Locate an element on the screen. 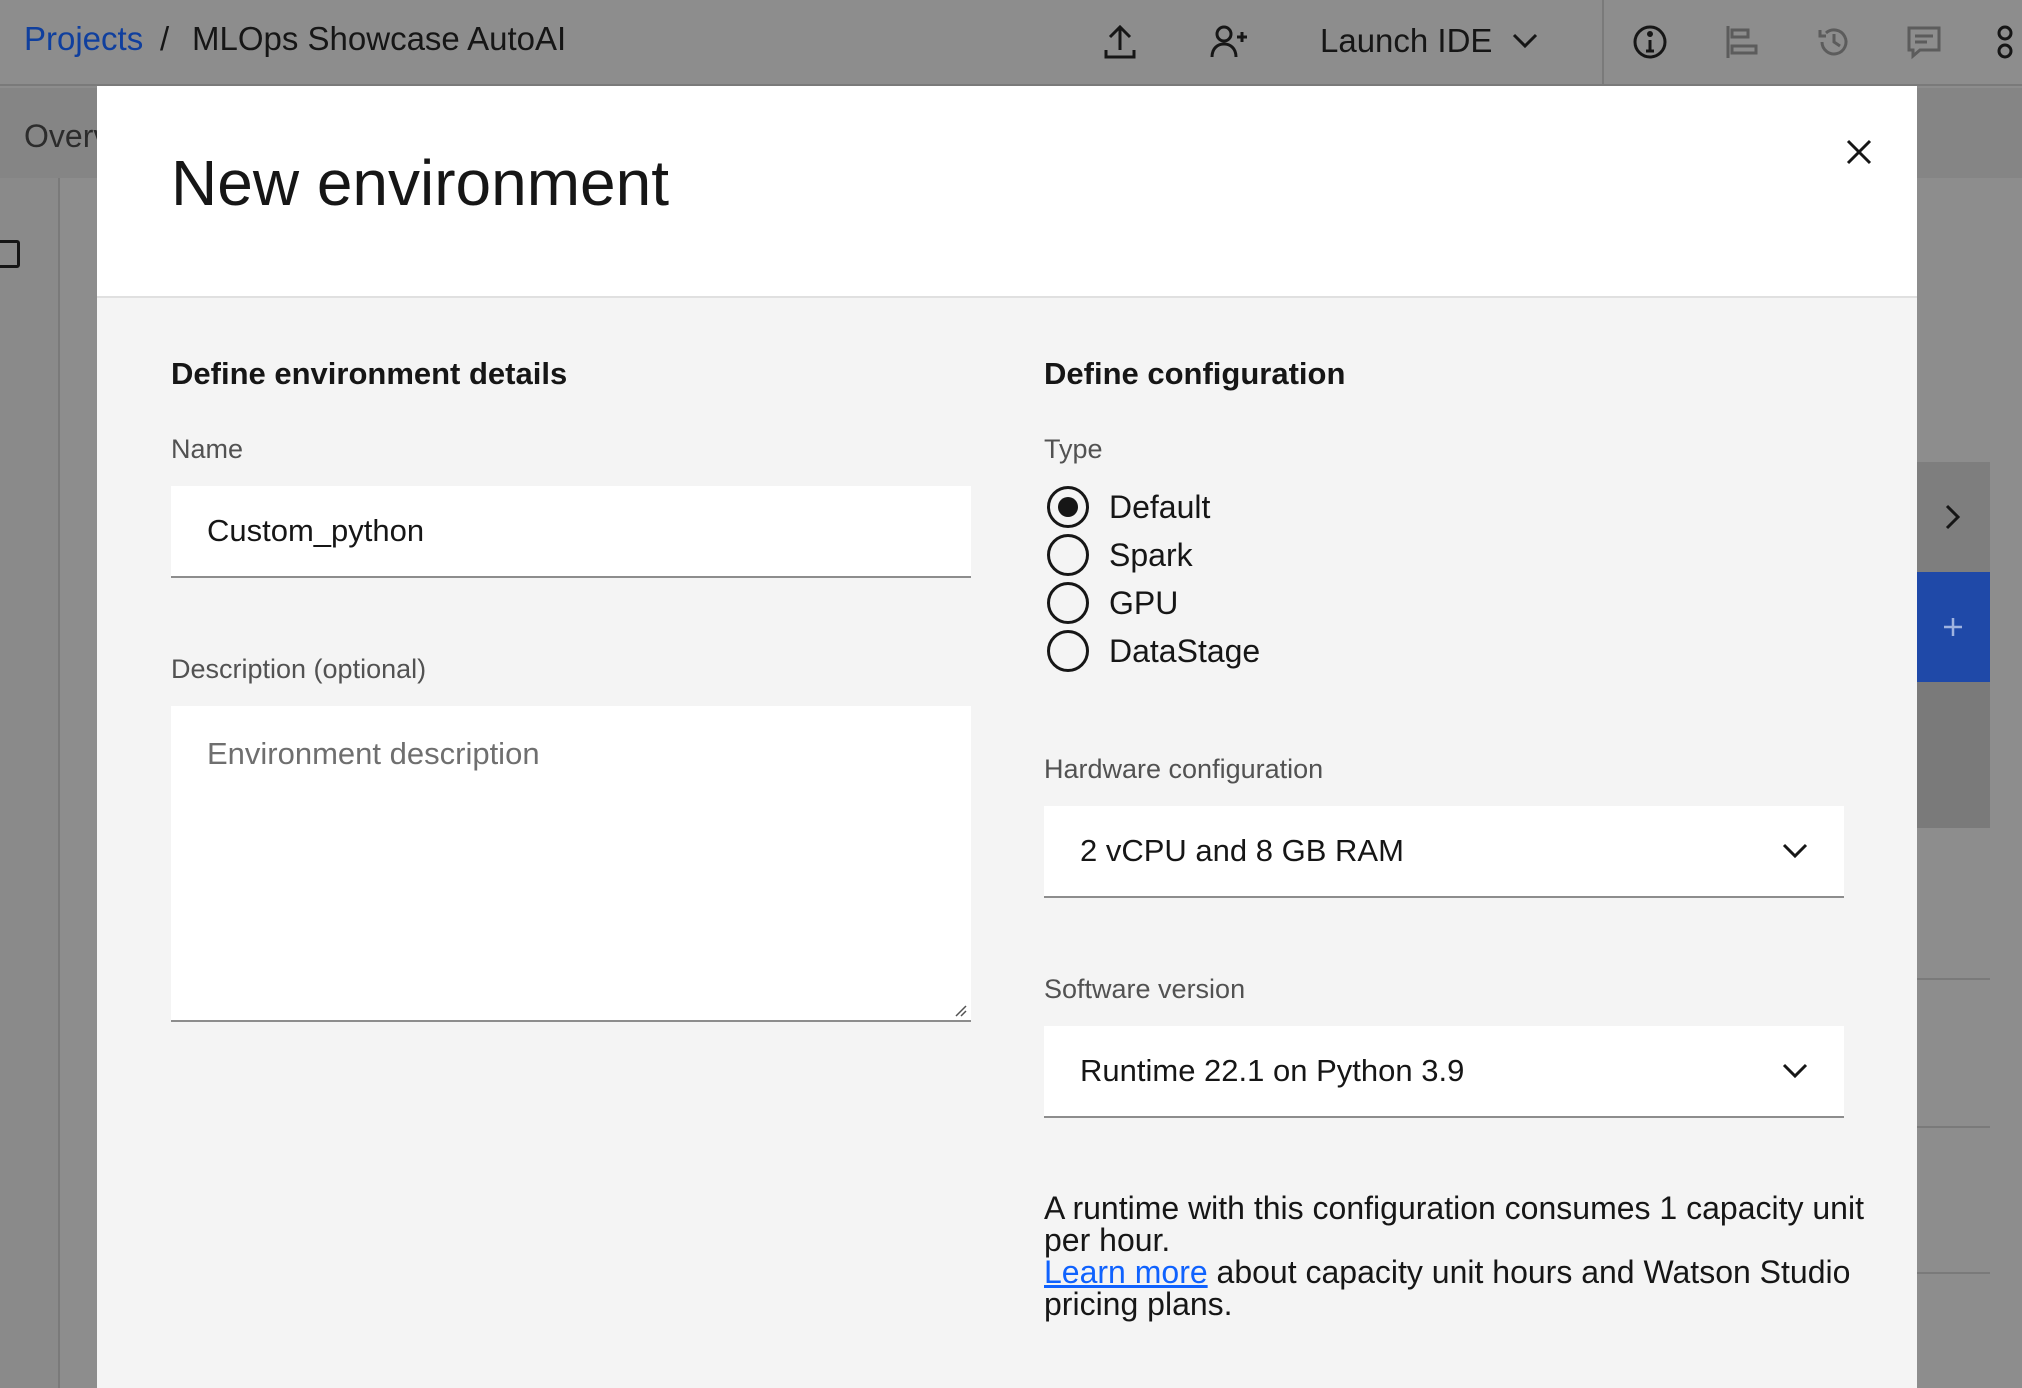  radio-spark: Spark is located at coordinates (1120, 555).